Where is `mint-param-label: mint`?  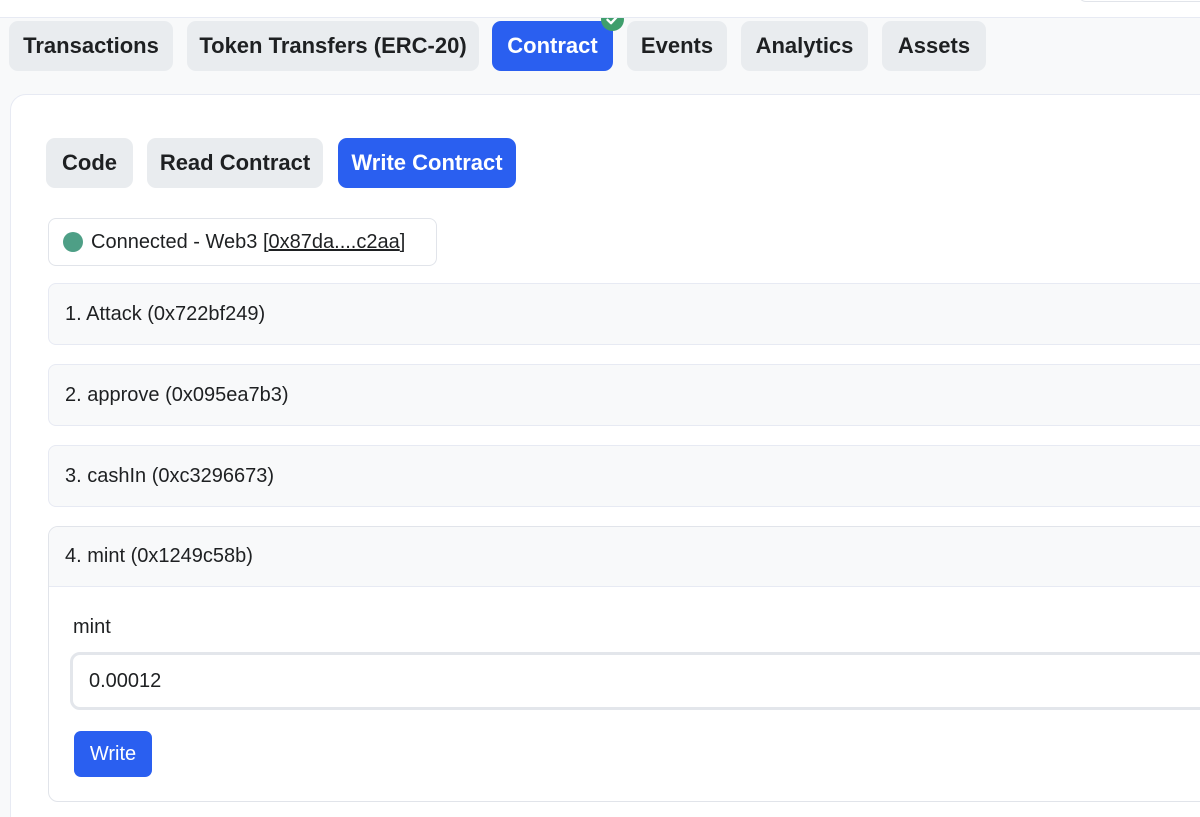
mint-param-label: mint is located at coordinates (92, 627).